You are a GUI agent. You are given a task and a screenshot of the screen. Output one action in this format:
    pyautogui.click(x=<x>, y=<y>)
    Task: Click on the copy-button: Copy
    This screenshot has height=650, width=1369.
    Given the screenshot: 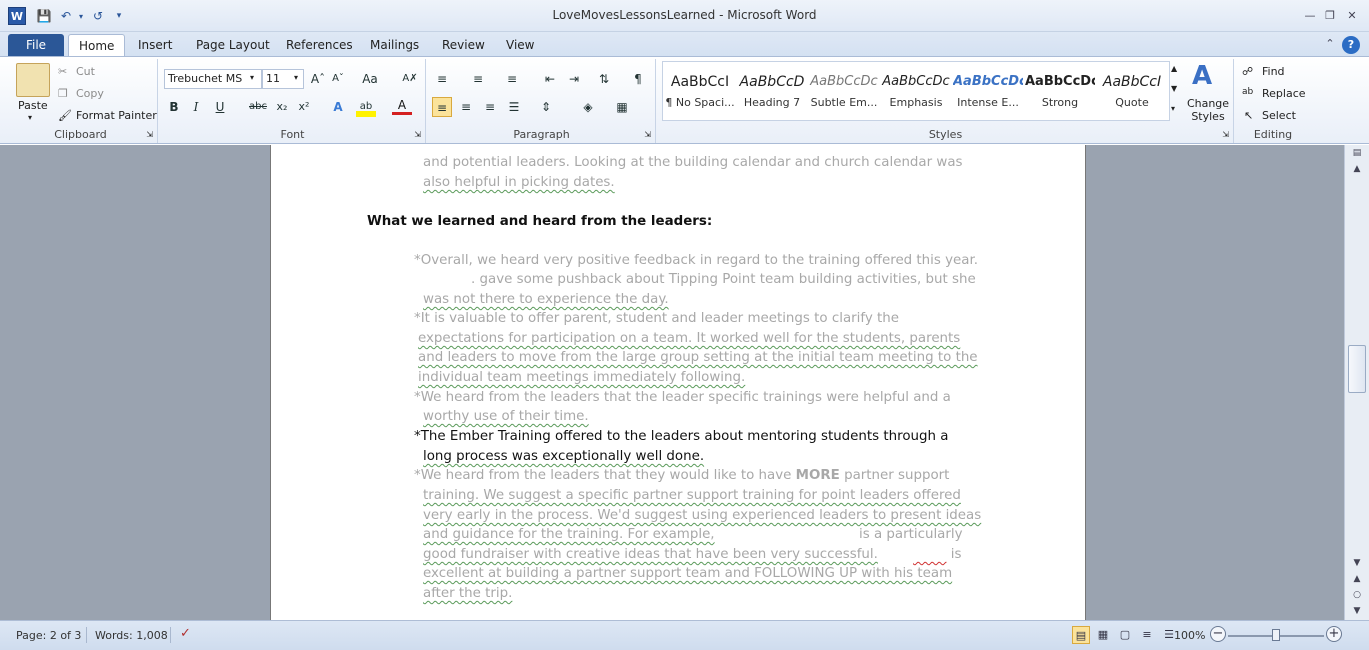 What is the action you would take?
    pyautogui.click(x=90, y=93)
    